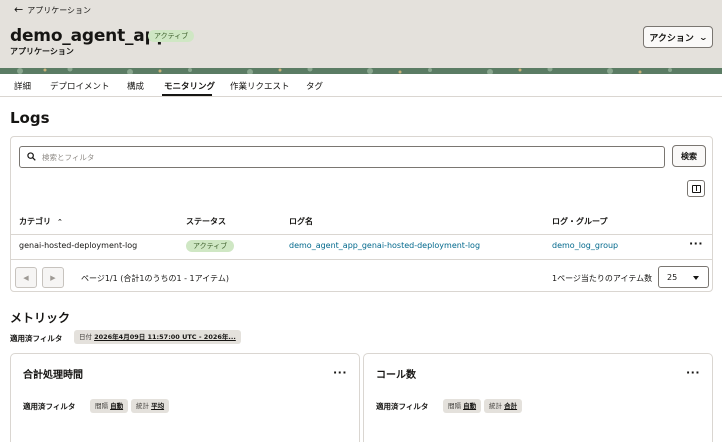 The height and width of the screenshot is (442, 722). Describe the element at coordinates (185, 397) in the screenshot. I see `metric-card-total-processing-time: 合計処理時間 ··· 適用済フィルタ 間隔 自動 統計 平均` at that location.